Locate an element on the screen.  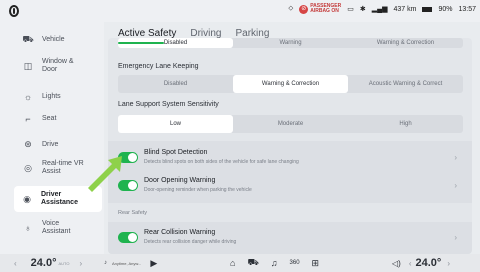
lss-option-high: High is located at coordinates (405, 124).